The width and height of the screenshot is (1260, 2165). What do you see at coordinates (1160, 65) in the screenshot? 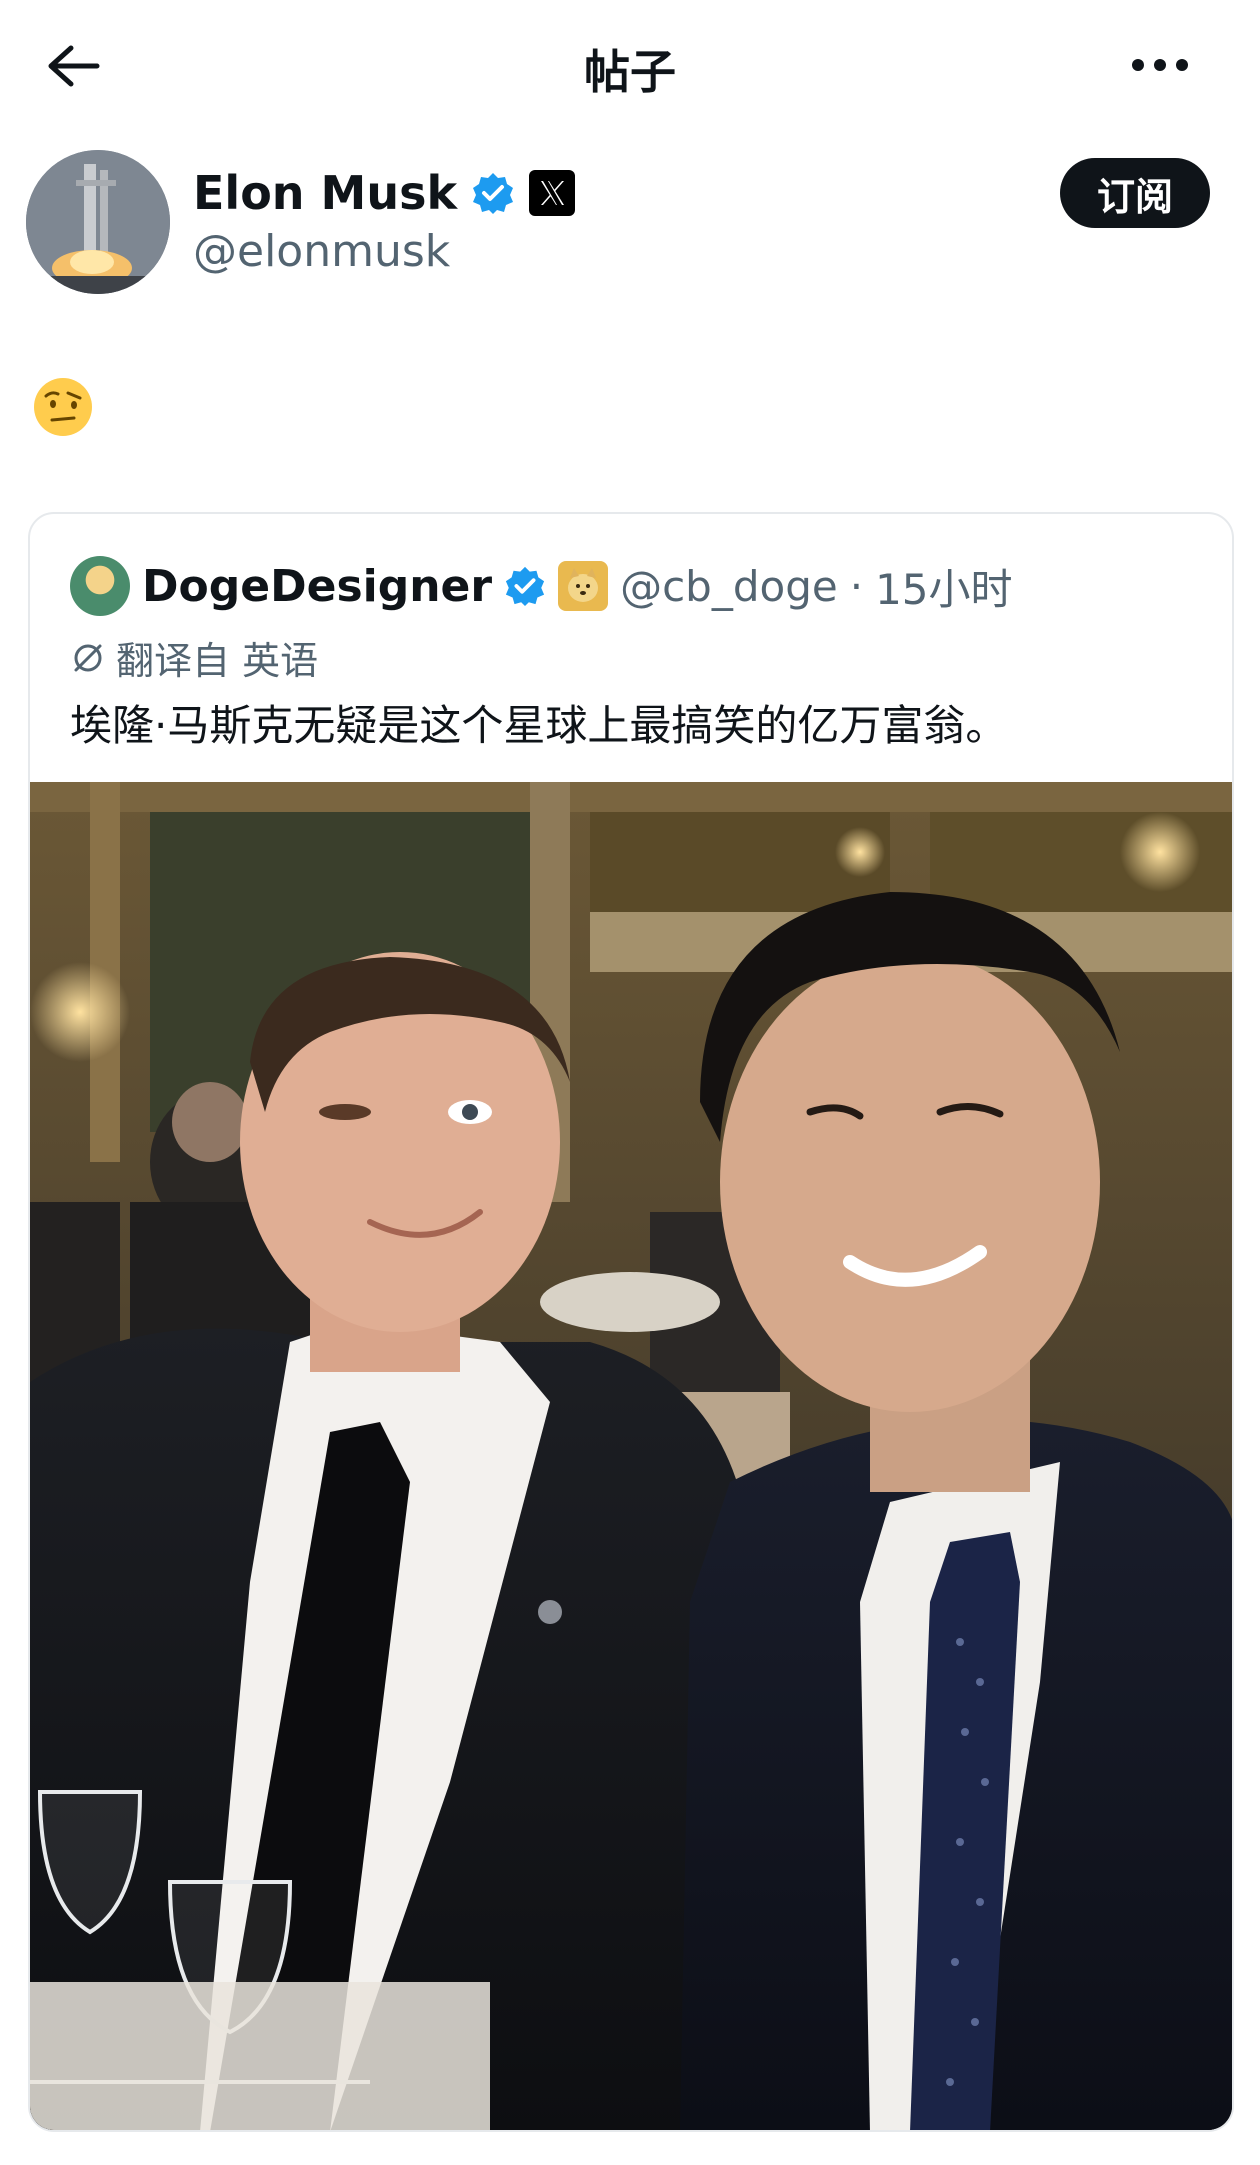
I see `more-options-icon` at bounding box center [1160, 65].